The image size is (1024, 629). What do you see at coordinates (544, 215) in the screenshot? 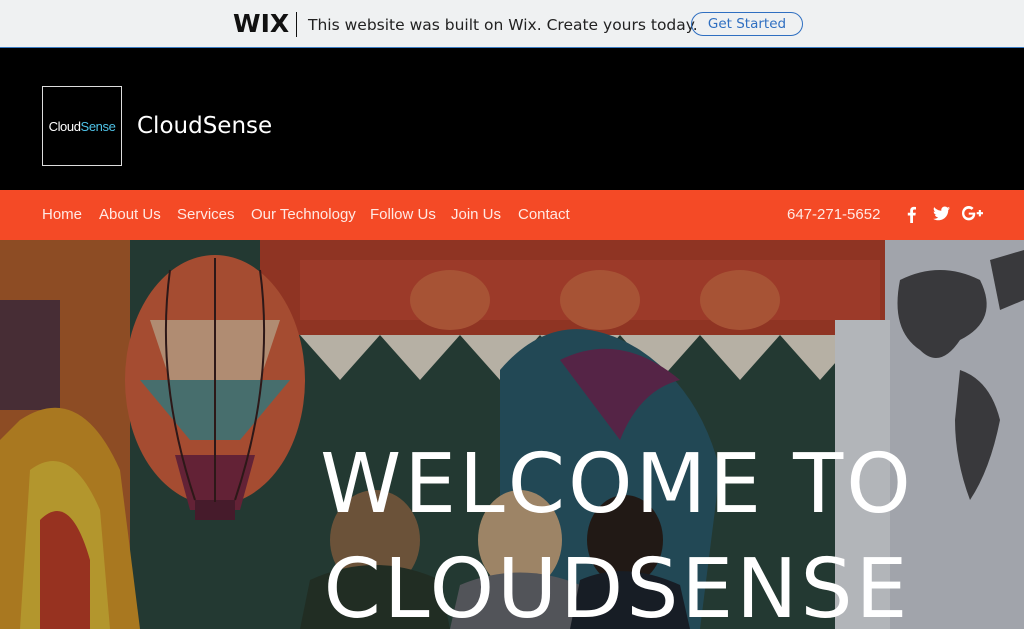
I see `nav-item-contact: Contact` at bounding box center [544, 215].